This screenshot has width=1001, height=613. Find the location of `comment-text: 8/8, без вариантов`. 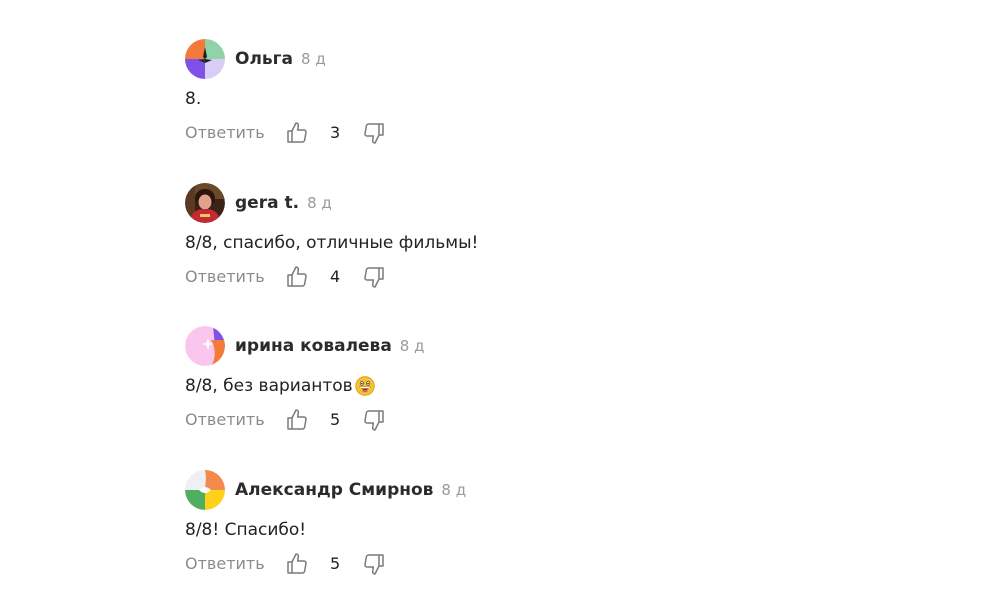

comment-text: 8/8, без вариантов is located at coordinates (535, 386).